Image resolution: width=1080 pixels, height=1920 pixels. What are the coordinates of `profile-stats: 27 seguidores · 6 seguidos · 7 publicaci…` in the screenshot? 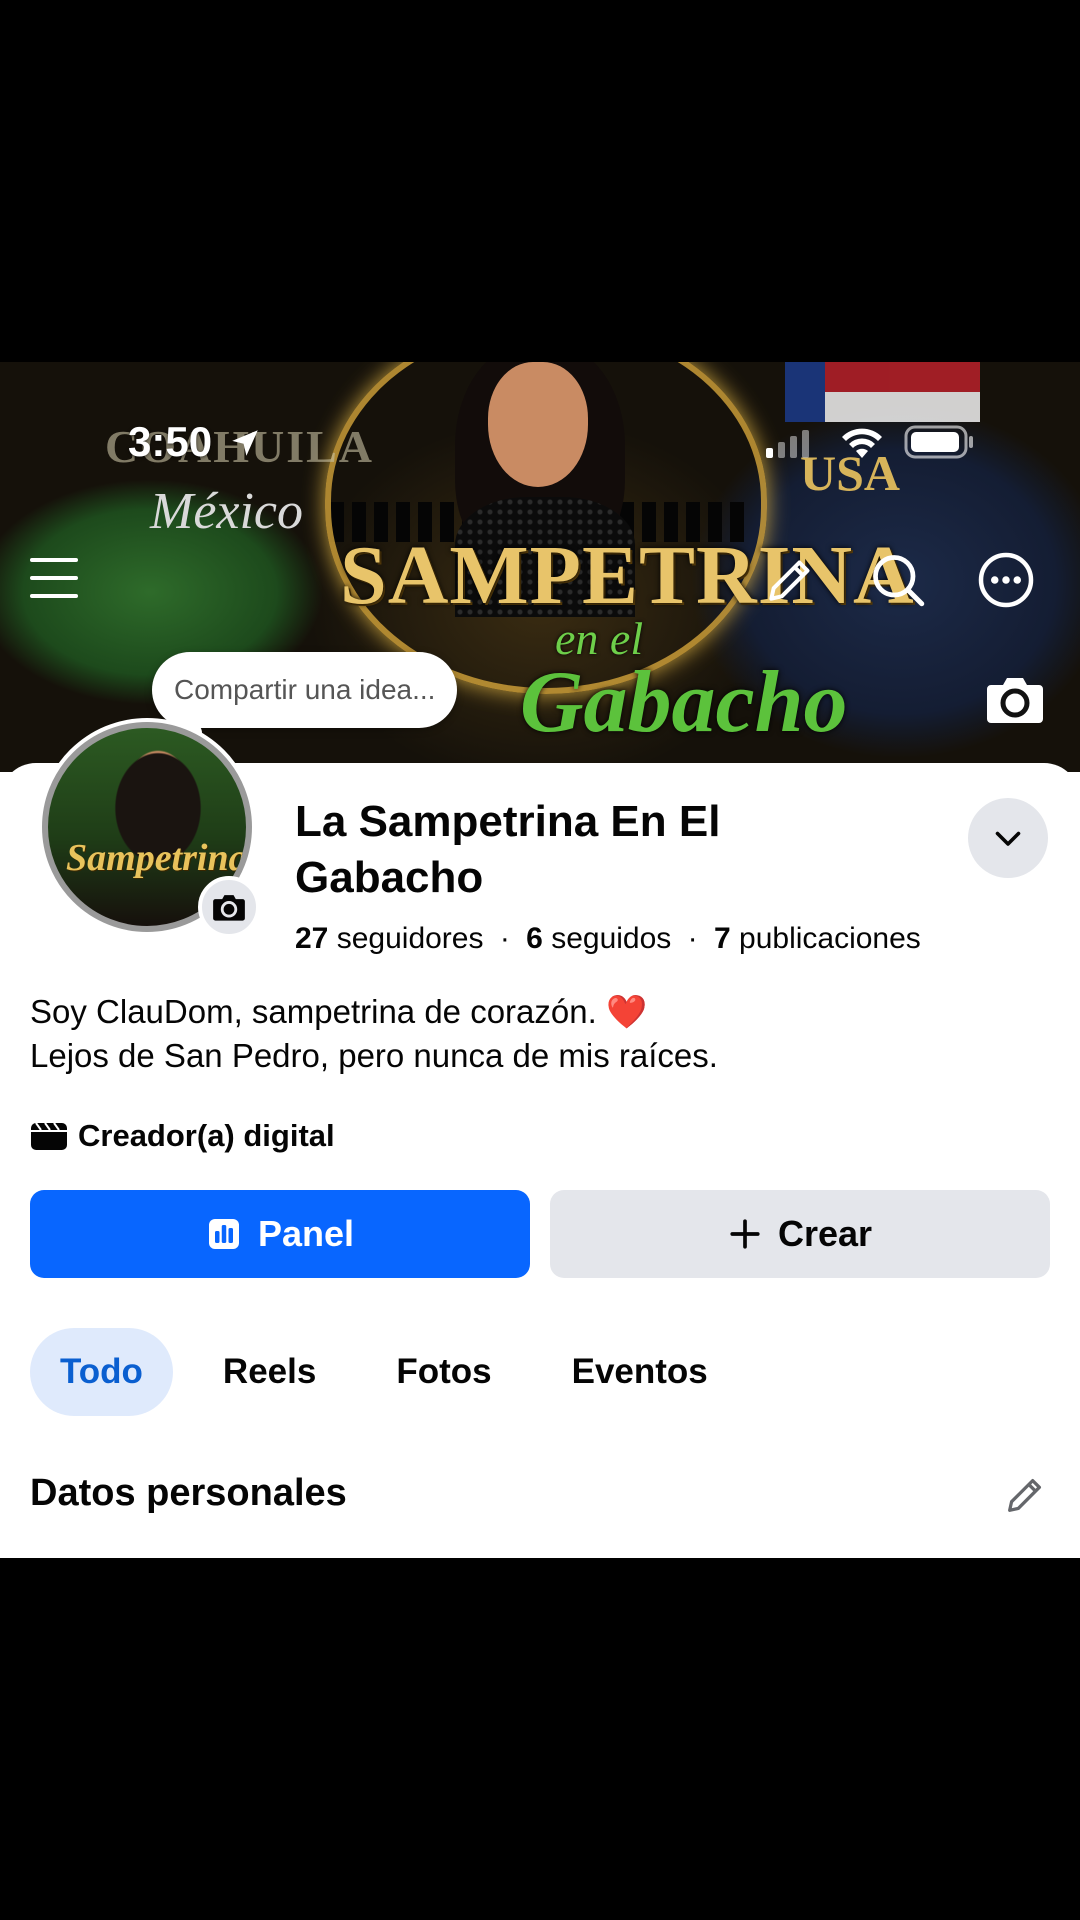 It's located at (608, 939).